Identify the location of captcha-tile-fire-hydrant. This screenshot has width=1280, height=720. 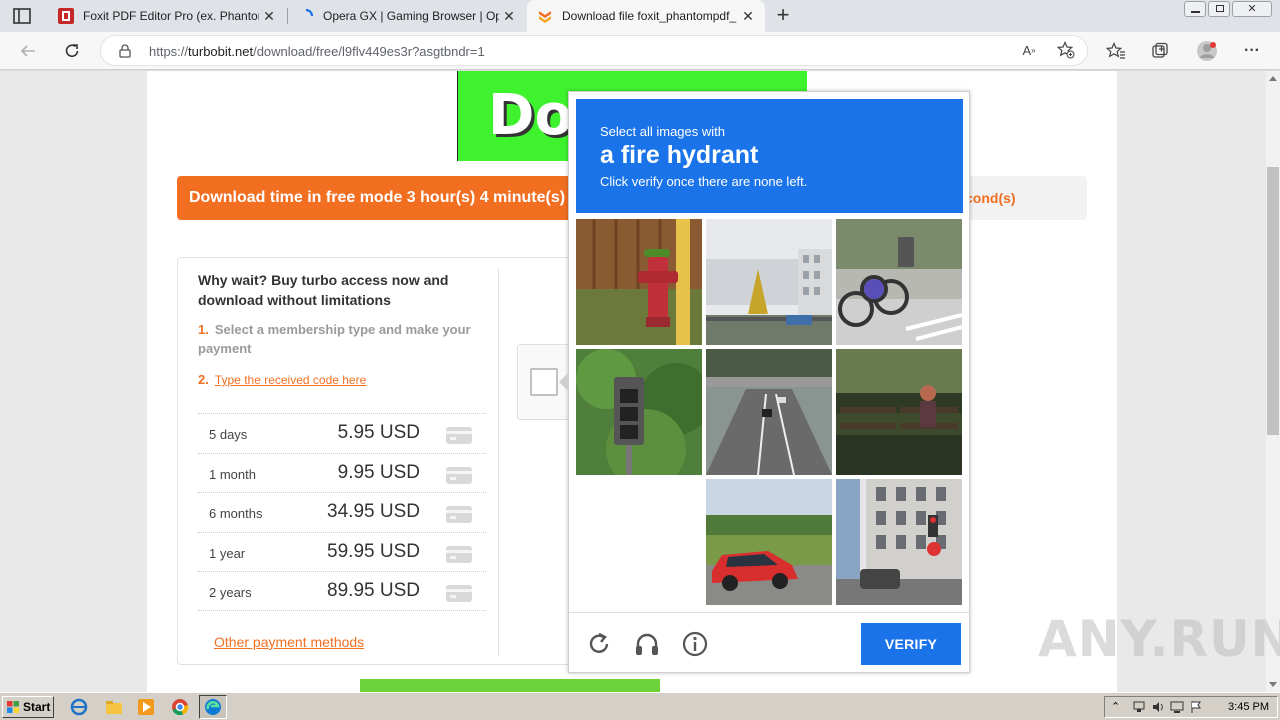
(639, 282).